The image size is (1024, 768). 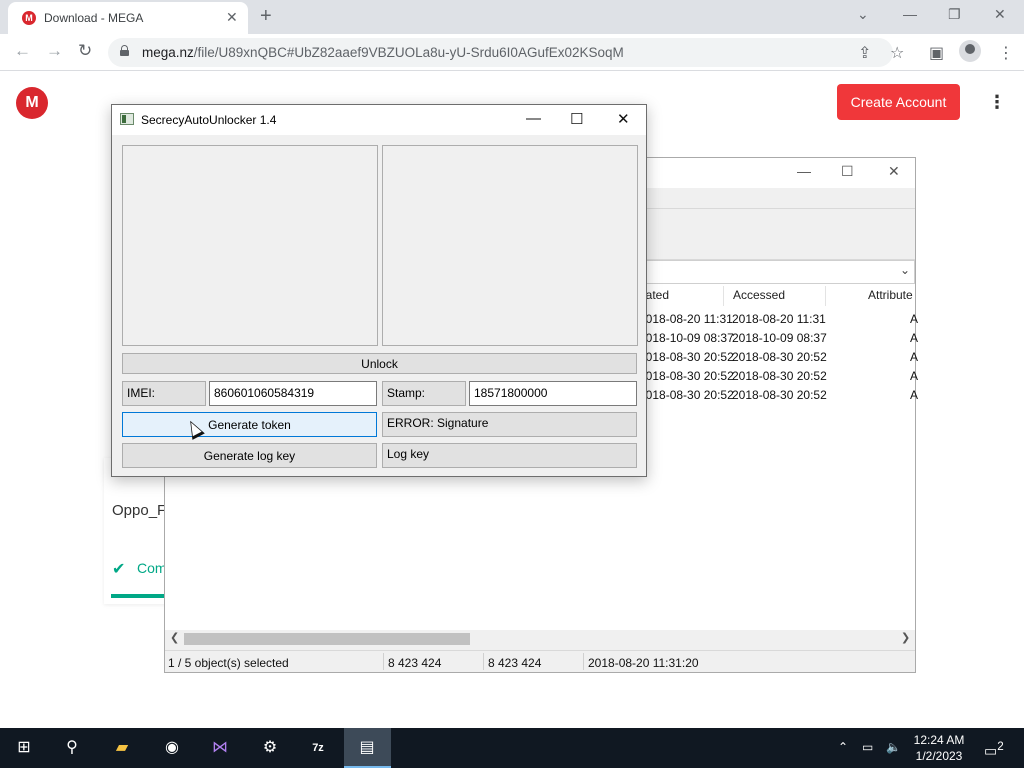 I want to click on selection-status: 1 / 5 object(s) selected, so click(x=228, y=663).